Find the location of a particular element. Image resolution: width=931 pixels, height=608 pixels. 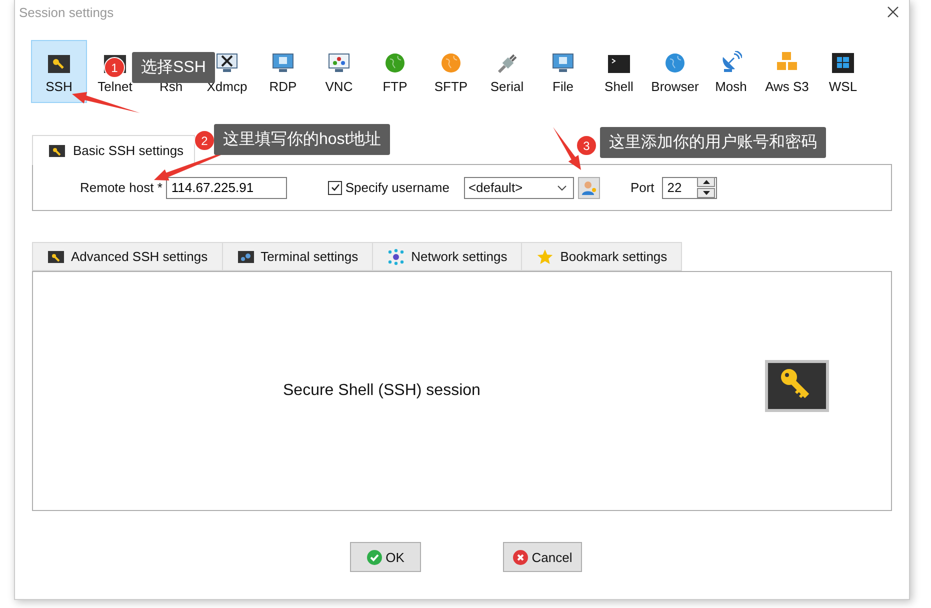

check-icon is located at coordinates (374, 557).